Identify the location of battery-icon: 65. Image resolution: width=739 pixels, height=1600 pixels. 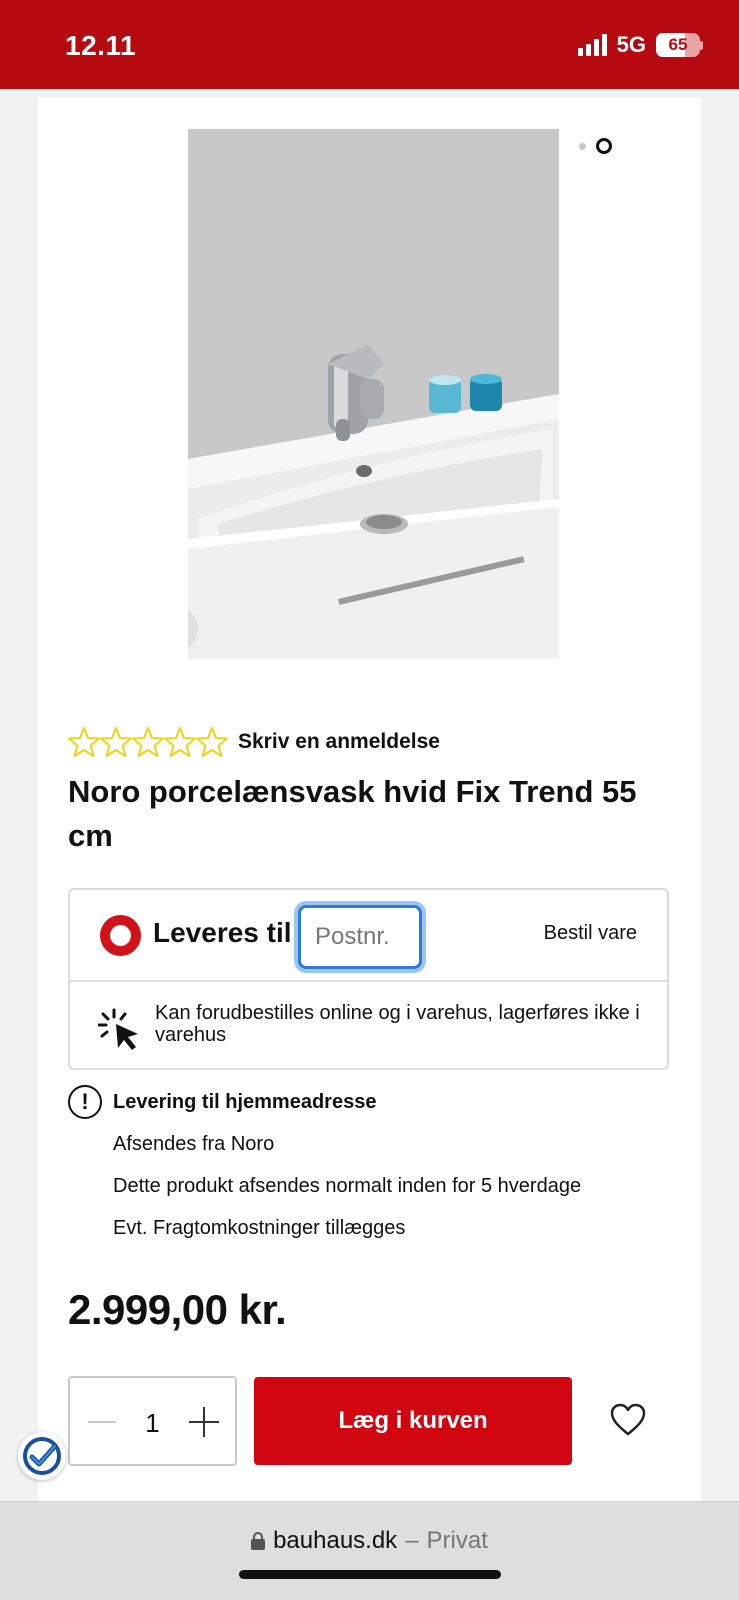
(679, 45).